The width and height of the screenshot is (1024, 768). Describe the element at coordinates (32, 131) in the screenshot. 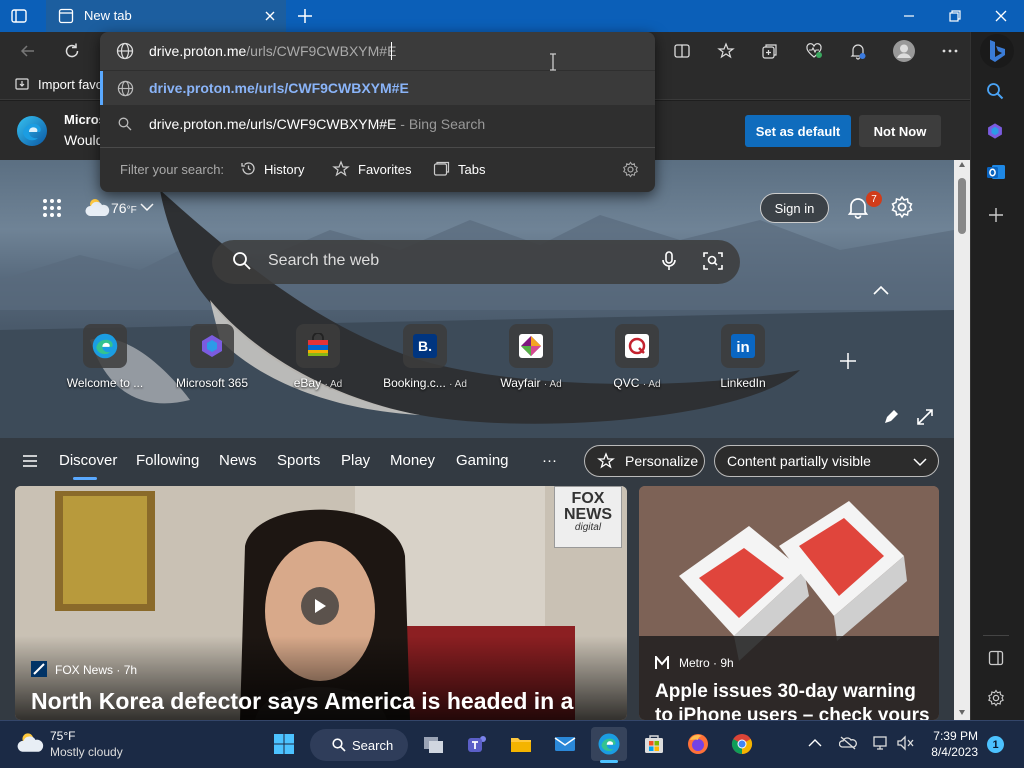

I see `edge-logo-icon` at that location.